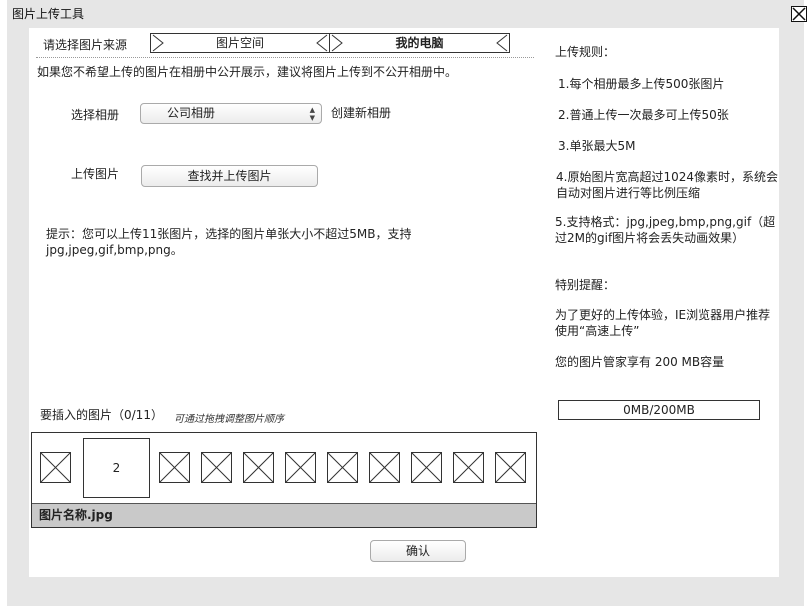  Describe the element at coordinates (643, 115) in the screenshot. I see `rule-item: 2.普通上传一次最多可上传50张` at that location.